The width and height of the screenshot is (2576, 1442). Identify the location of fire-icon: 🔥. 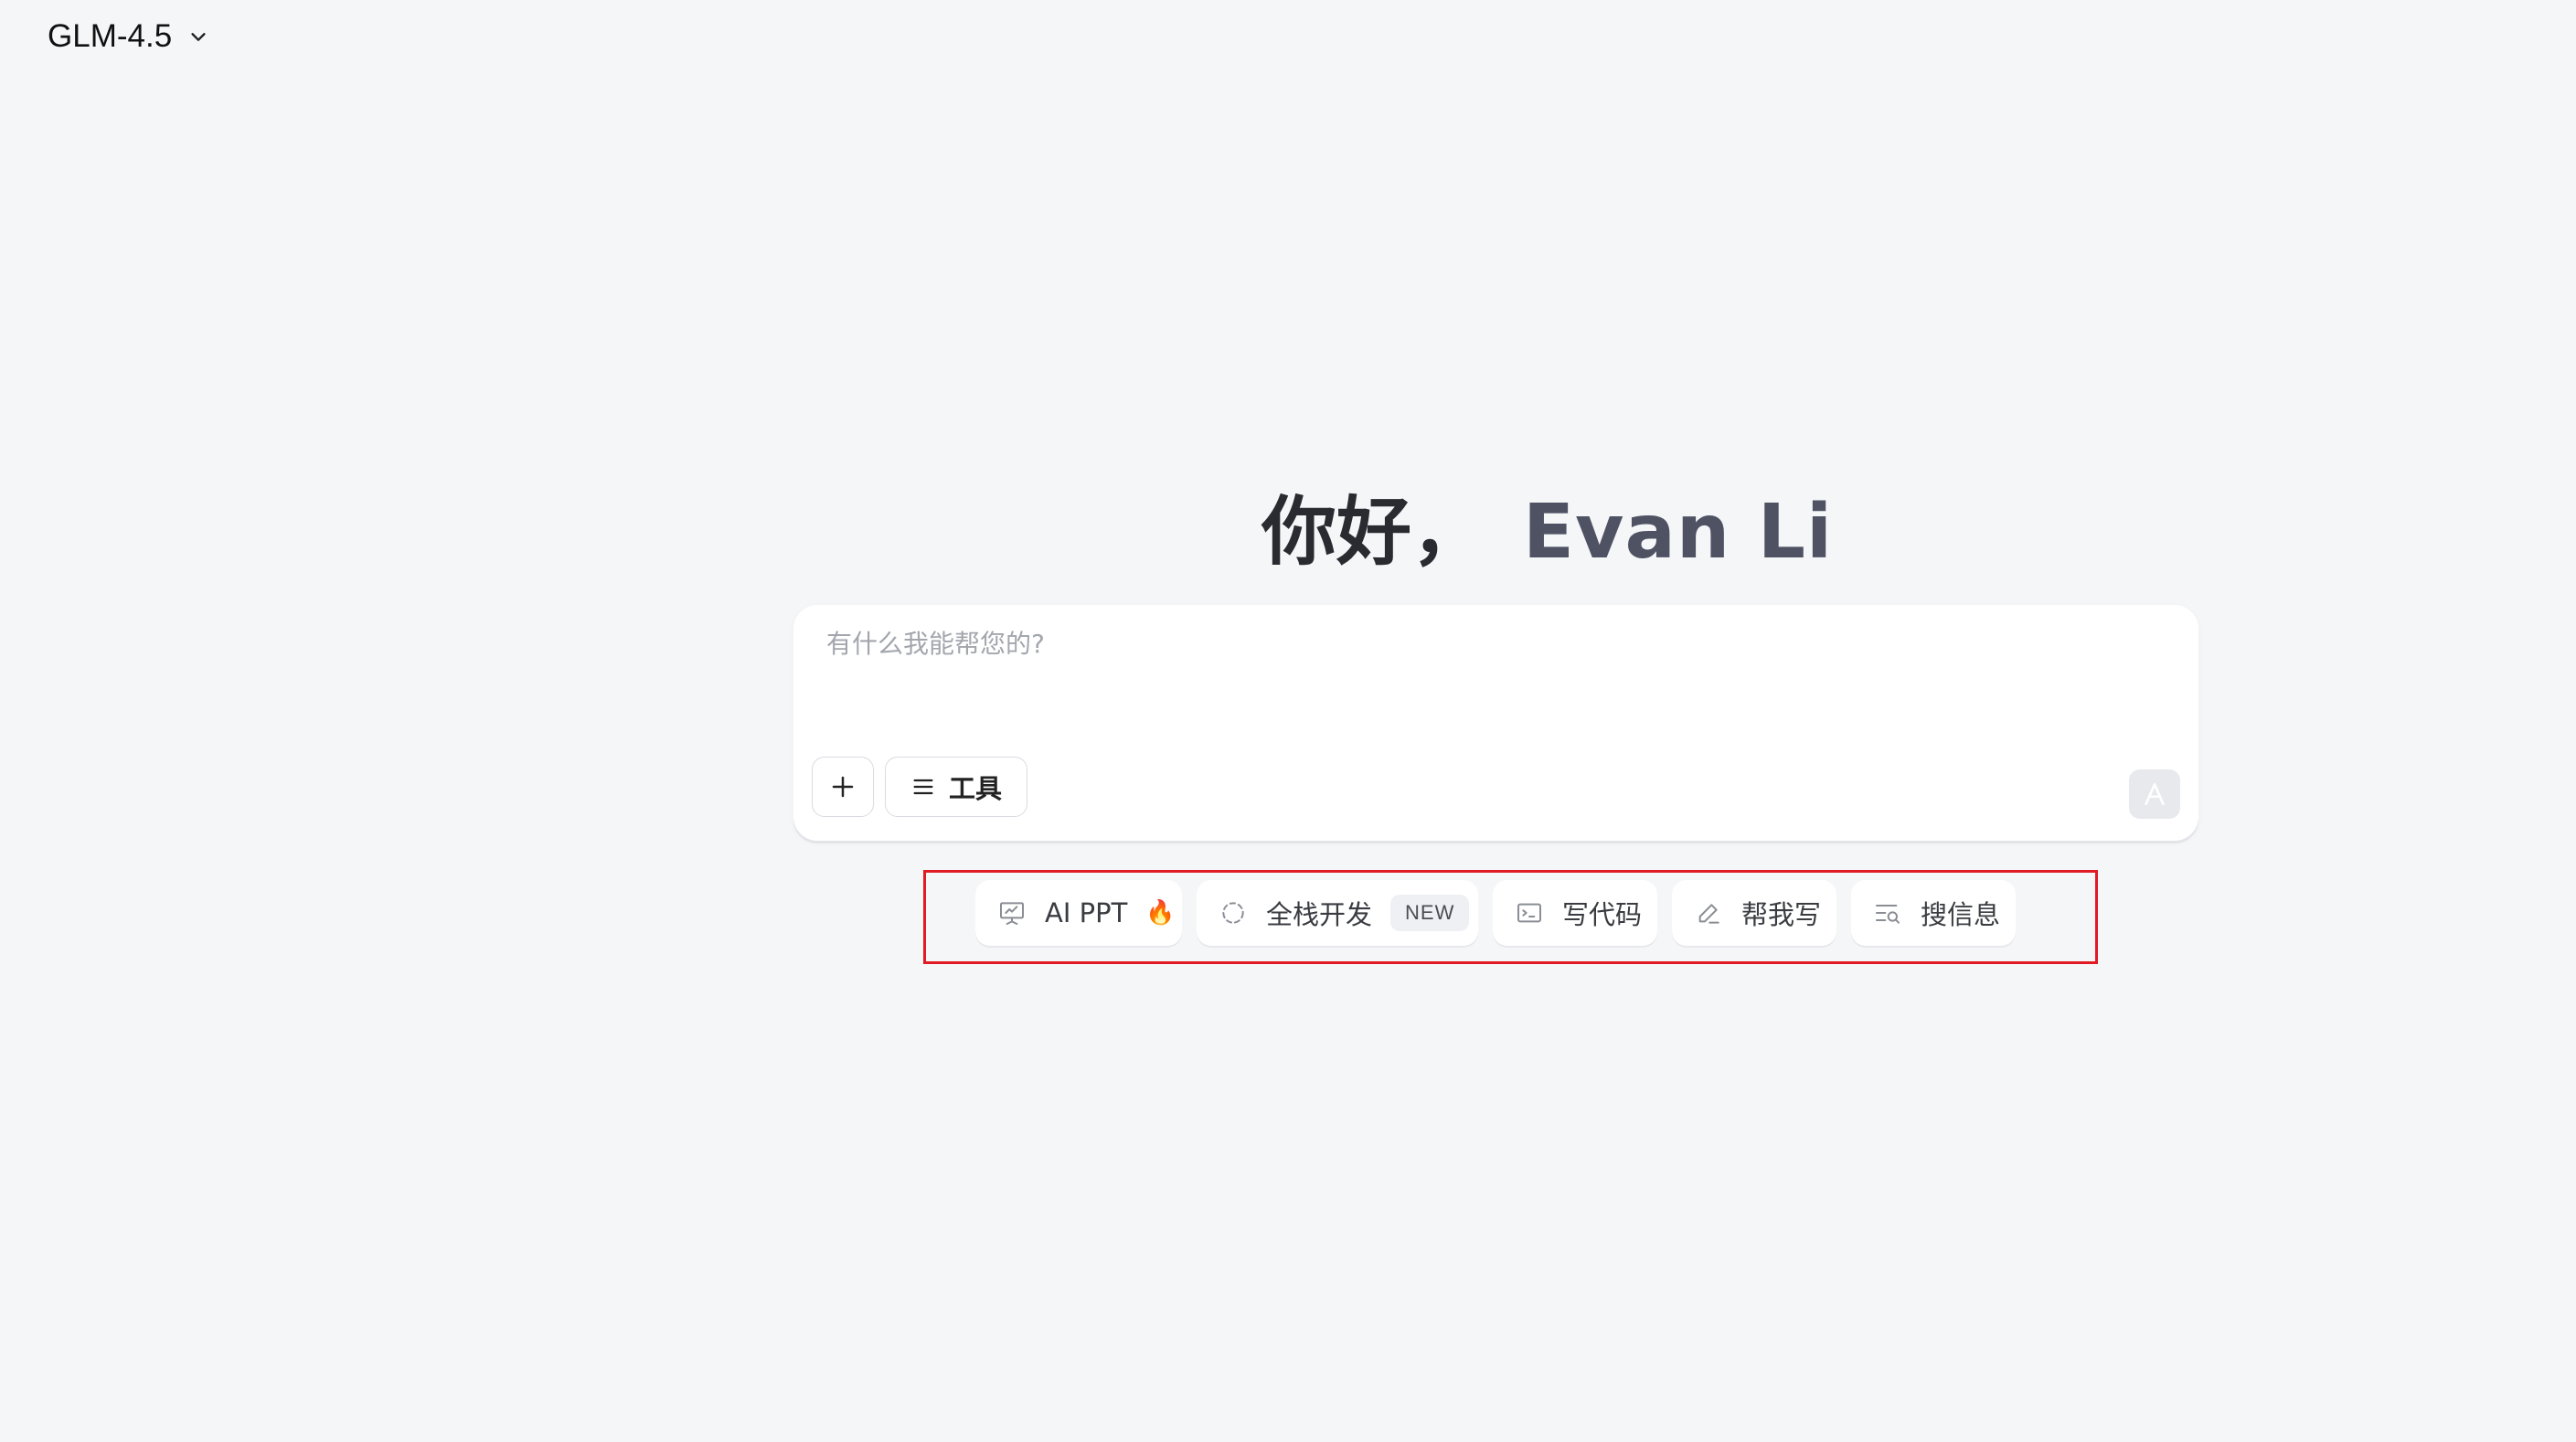
(1161, 913).